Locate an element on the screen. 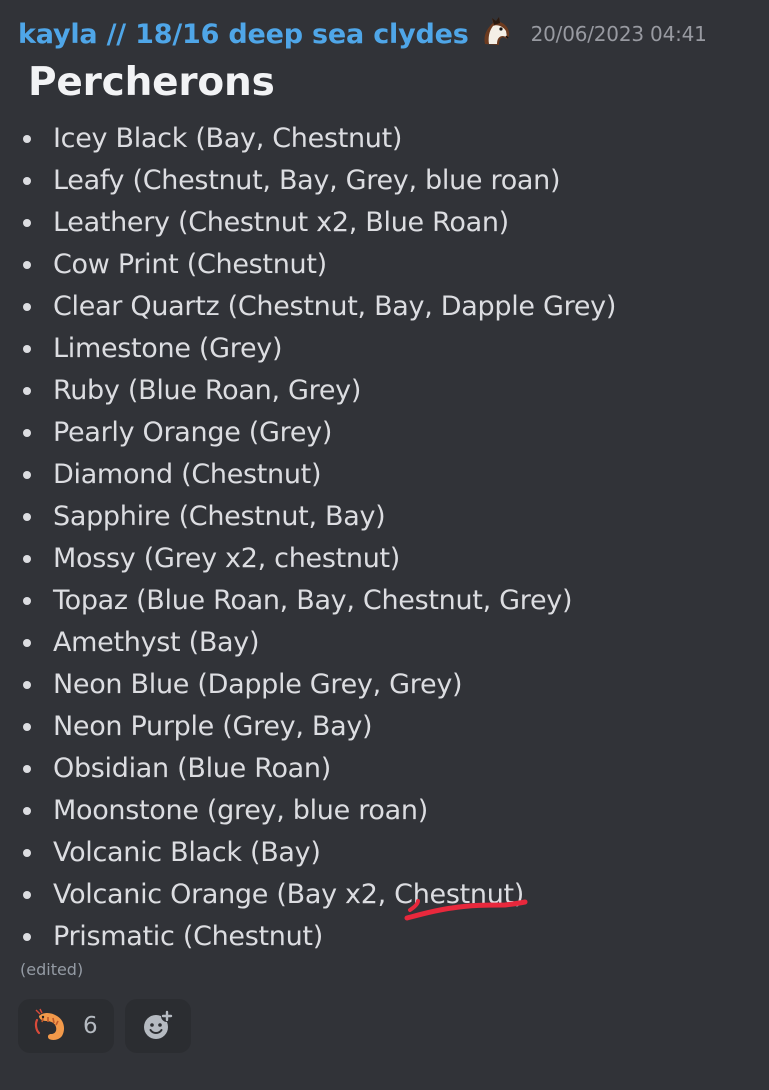 This screenshot has width=769, height=1090. list-item-text: Topaz (Blue Roan, Bay, Chestnut, Grey) is located at coordinates (313, 600).